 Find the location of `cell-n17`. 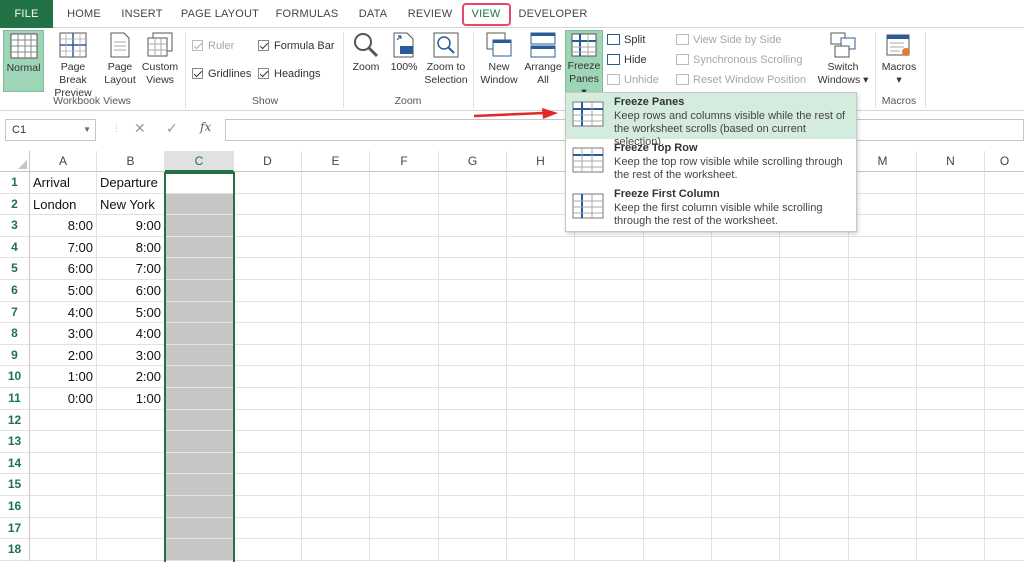

cell-n17 is located at coordinates (951, 528).